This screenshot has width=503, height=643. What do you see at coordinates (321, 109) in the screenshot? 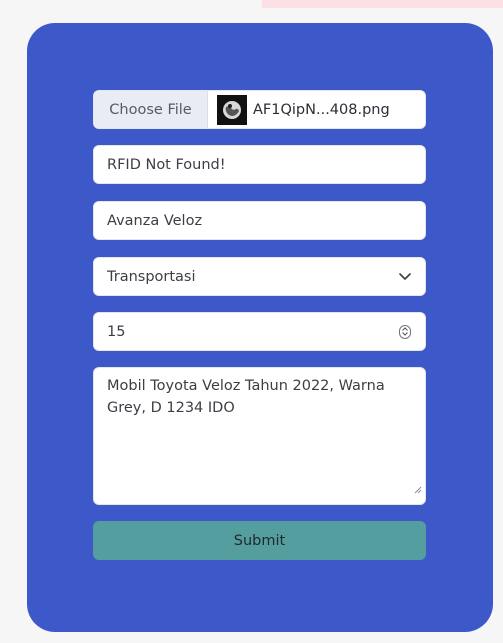
I see `selected-file-name: AF1QipN...408.png` at bounding box center [321, 109].